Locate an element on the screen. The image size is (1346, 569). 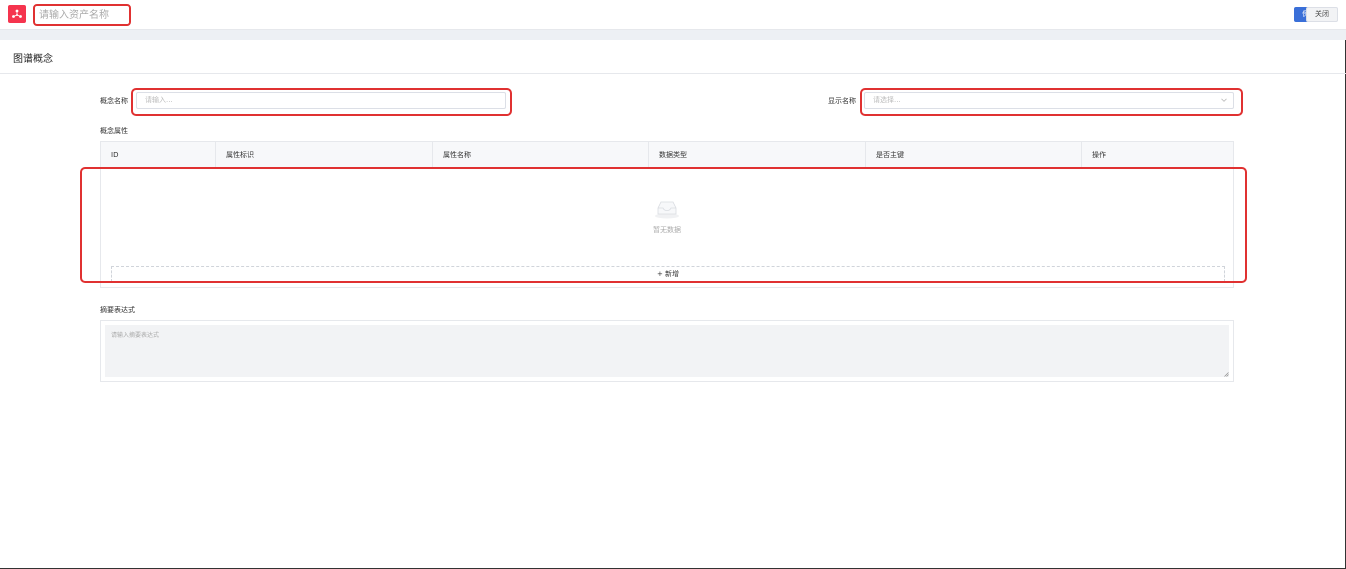
table-header: ID 属性标识 属性名称 数据类型 是否主键 操作 is located at coordinates (667, 155).